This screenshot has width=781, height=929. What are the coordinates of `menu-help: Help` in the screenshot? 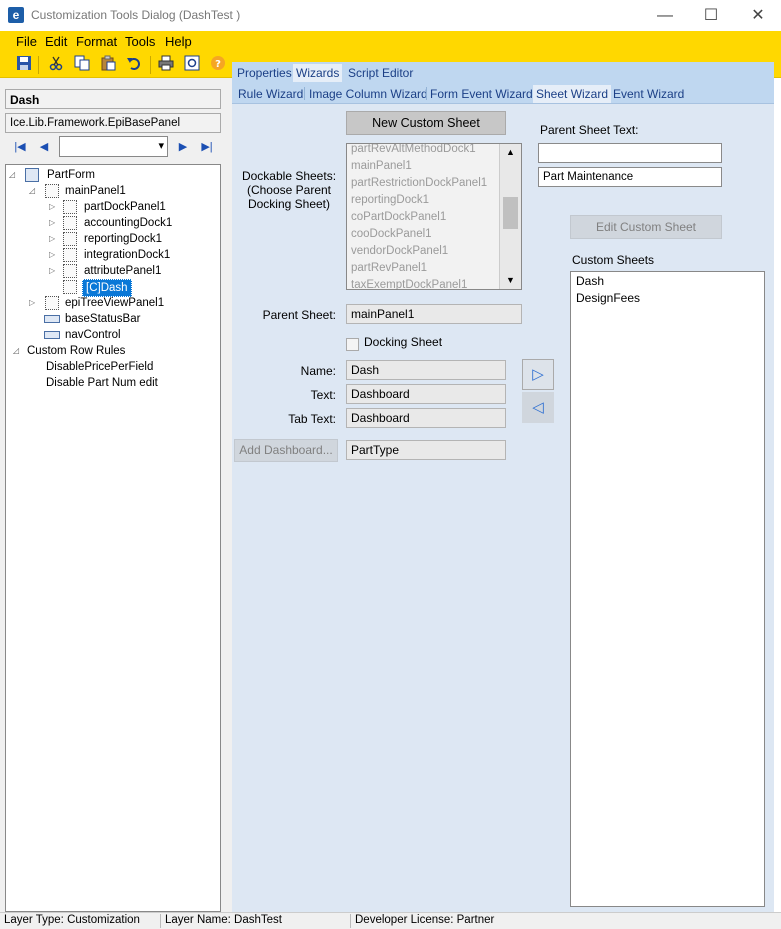 It's located at (178, 41).